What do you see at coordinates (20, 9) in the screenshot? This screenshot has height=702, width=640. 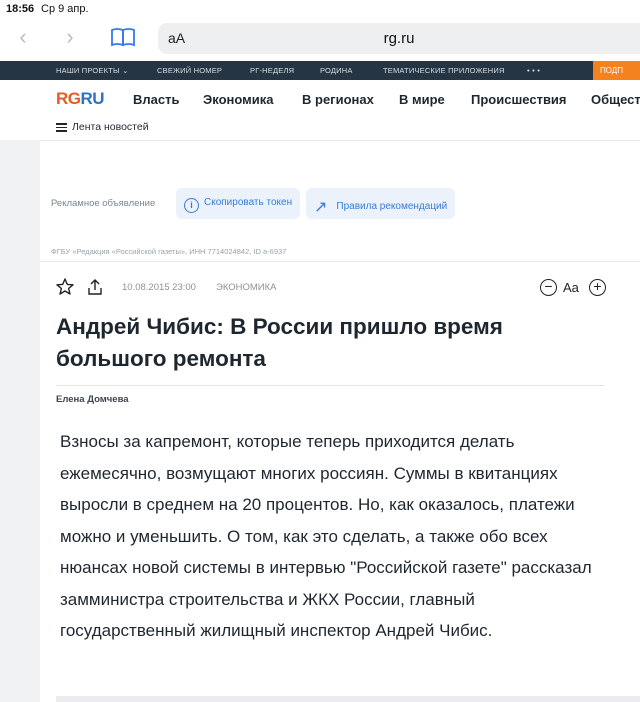 I see `status-time: 18:56` at bounding box center [20, 9].